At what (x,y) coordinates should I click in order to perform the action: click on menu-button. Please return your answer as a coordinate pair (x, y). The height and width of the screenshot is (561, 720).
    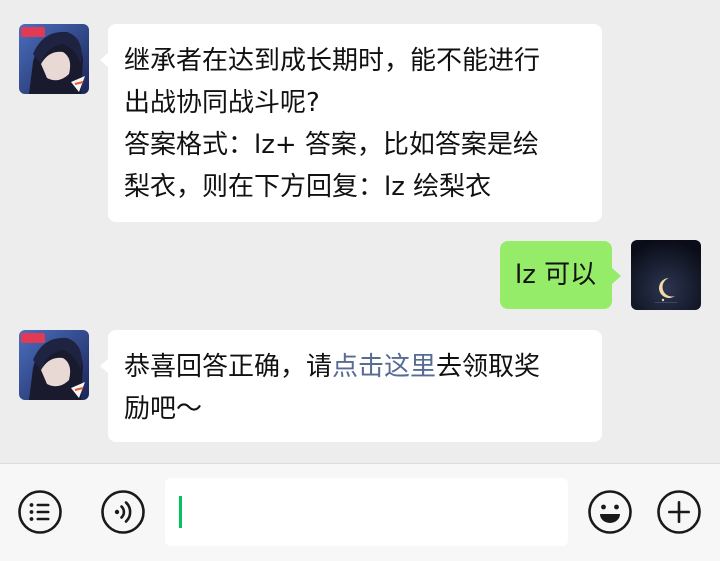
    Looking at the image, I should click on (40, 512).